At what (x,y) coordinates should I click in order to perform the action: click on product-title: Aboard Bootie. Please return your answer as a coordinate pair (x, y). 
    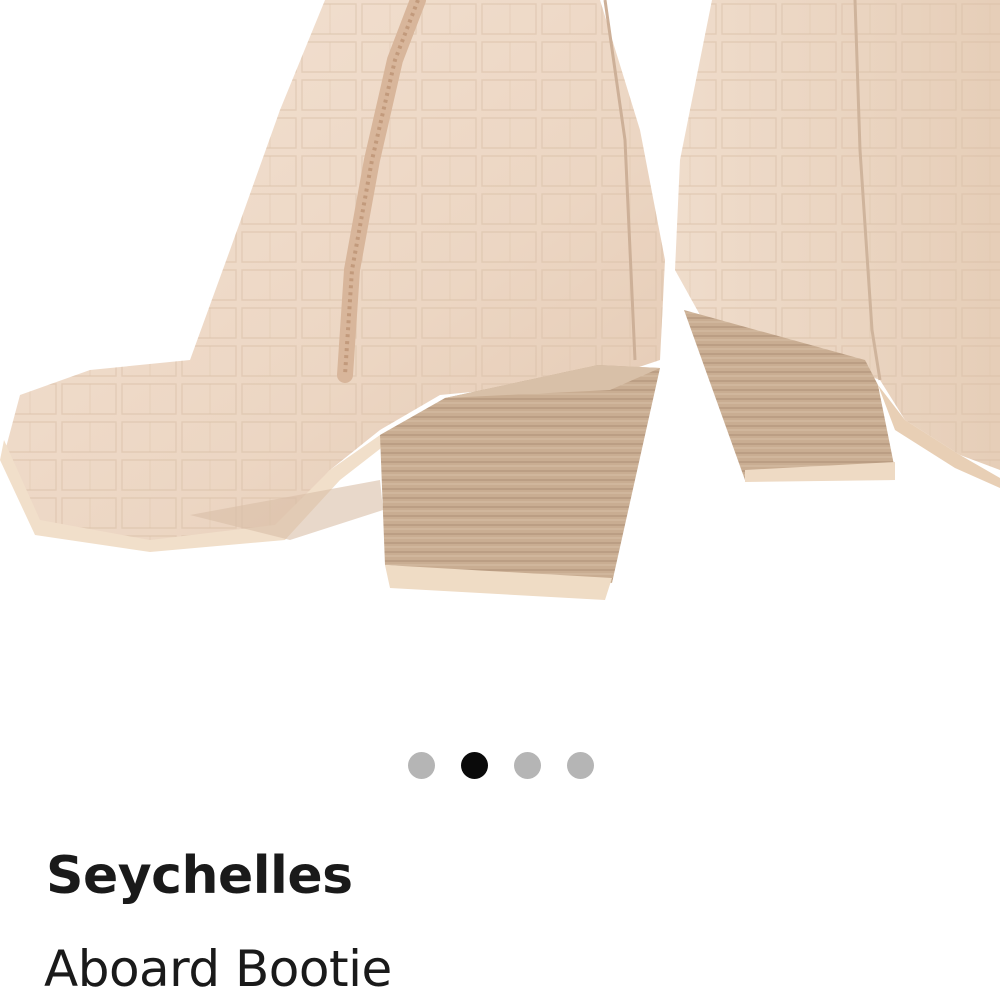
    Looking at the image, I should click on (218, 969).